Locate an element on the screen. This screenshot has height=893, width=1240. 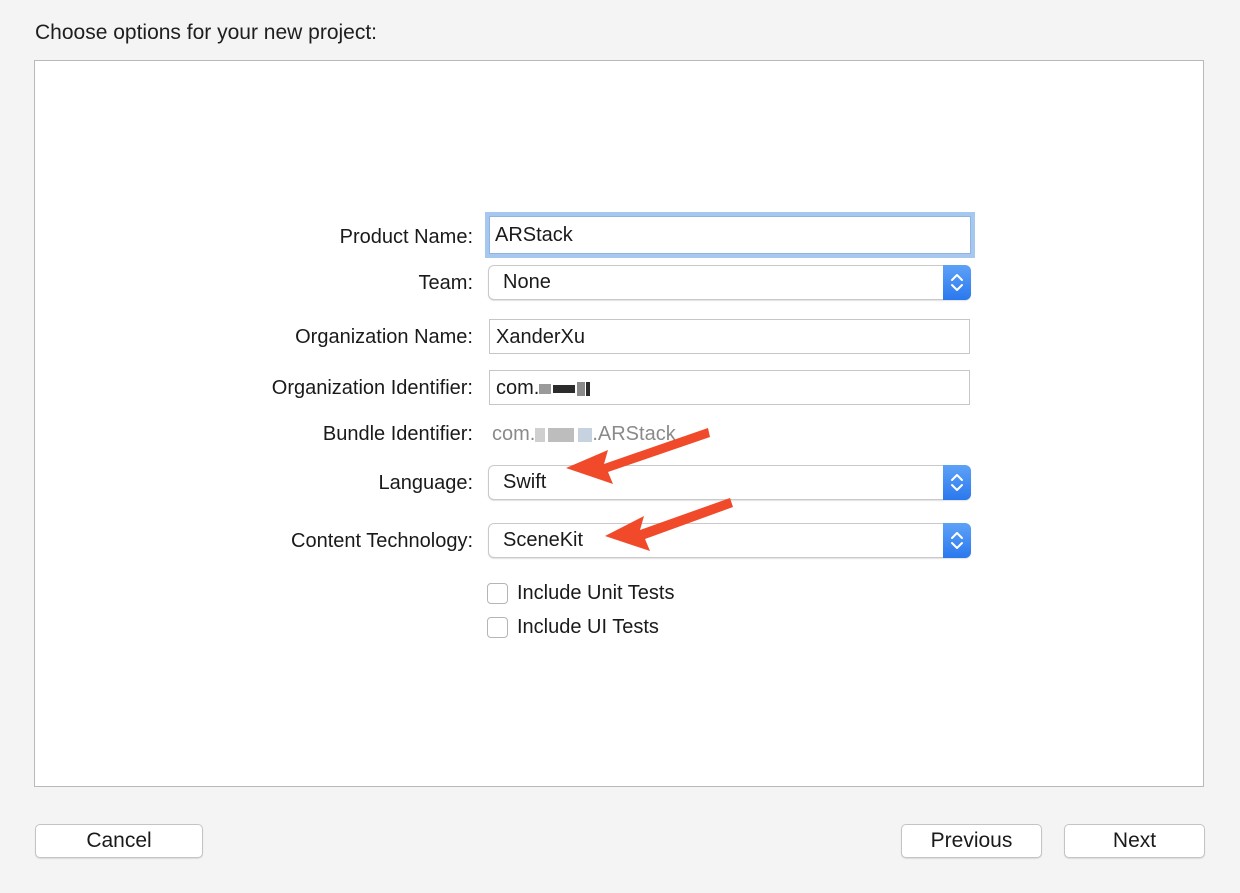
include-ui-tests-checkbox is located at coordinates (497, 627).